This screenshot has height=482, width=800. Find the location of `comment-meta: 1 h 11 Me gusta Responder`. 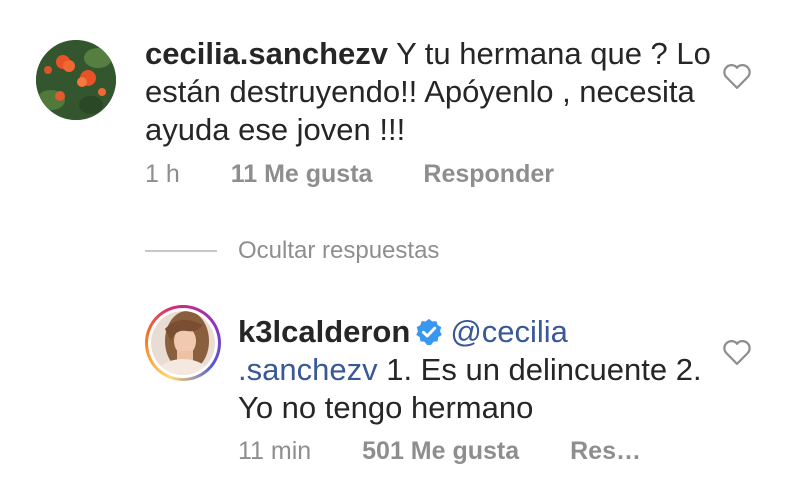

comment-meta: 1 h 11 Me gusta Responder is located at coordinates (349, 174).